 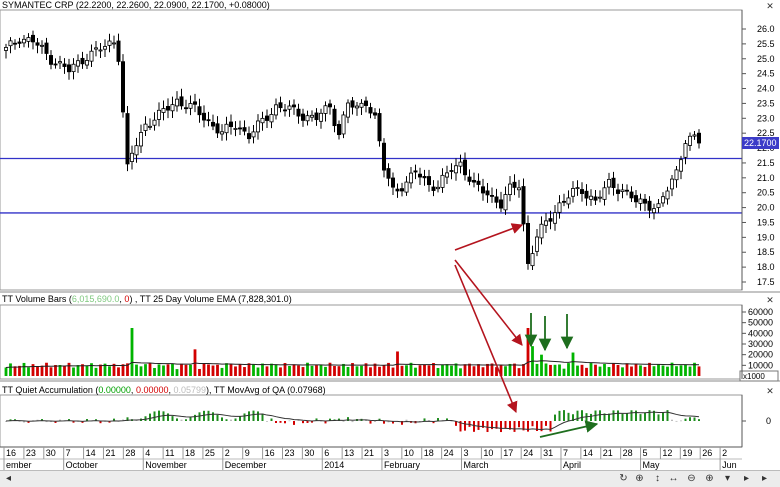 What do you see at coordinates (51, 453) in the screenshot?
I see `day-tick-label: 30` at bounding box center [51, 453].